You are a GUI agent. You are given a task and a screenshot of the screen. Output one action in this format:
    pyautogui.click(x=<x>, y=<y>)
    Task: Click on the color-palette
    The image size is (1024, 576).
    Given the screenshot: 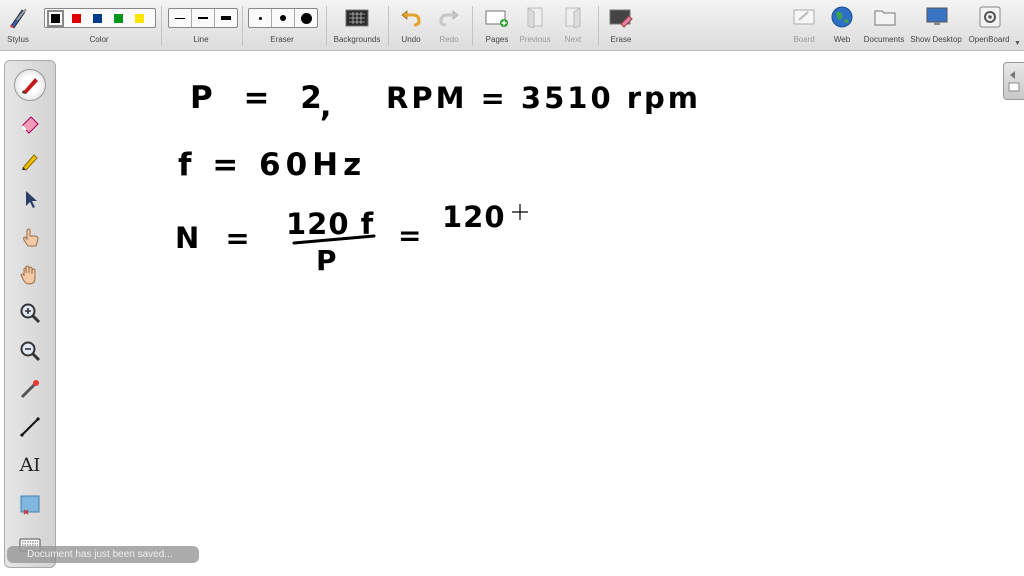 What is the action you would take?
    pyautogui.click(x=100, y=18)
    